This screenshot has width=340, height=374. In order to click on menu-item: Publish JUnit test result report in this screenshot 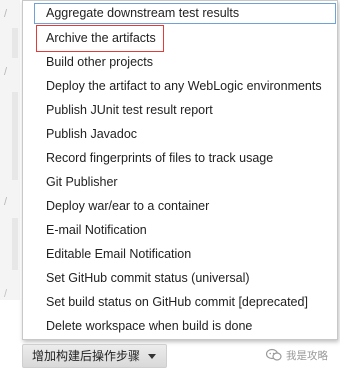, I will do `click(180, 110)`.